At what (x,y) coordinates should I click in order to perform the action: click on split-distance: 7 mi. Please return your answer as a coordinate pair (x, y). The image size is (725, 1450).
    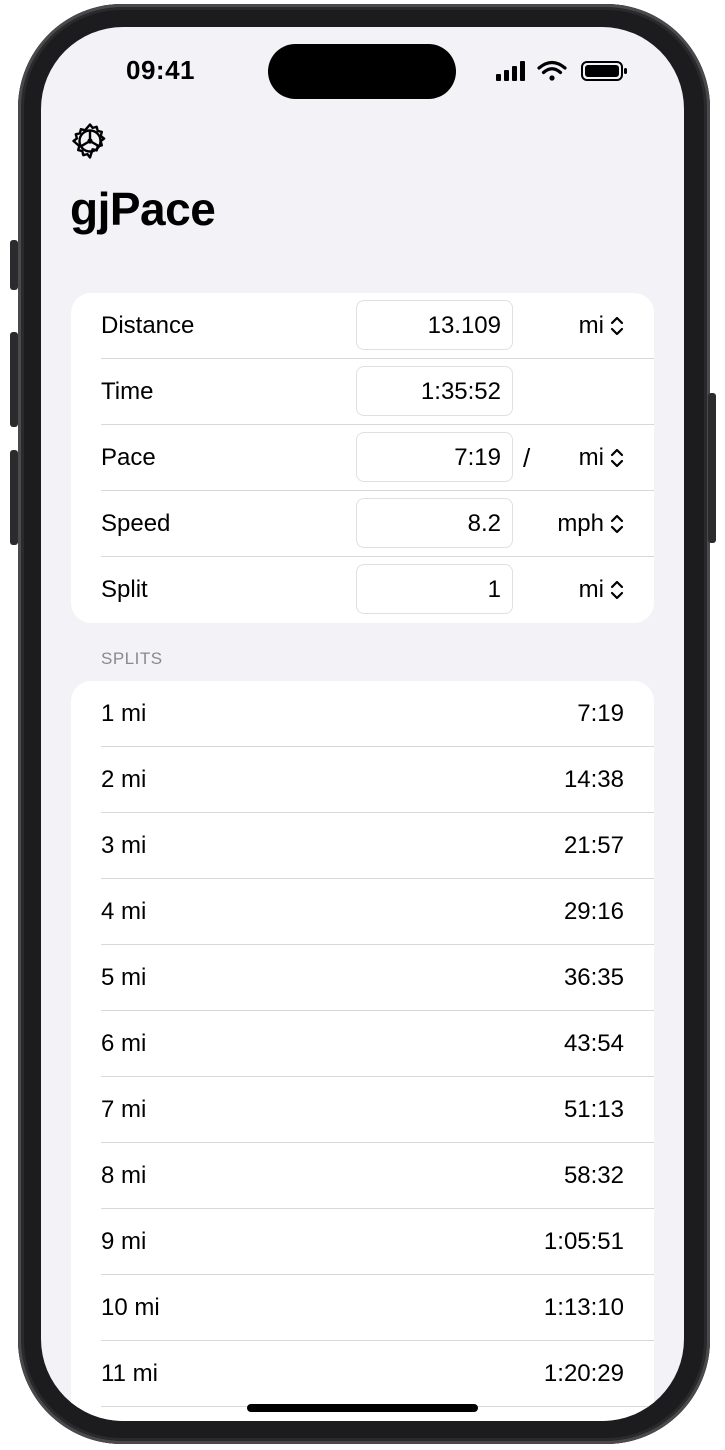
    Looking at the image, I should click on (124, 1109).